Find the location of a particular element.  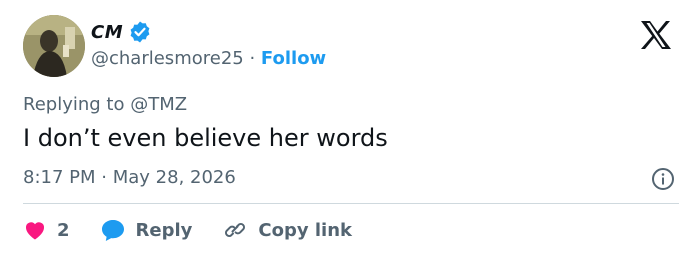

author-handle: @charlesmore25 is located at coordinates (167, 58).